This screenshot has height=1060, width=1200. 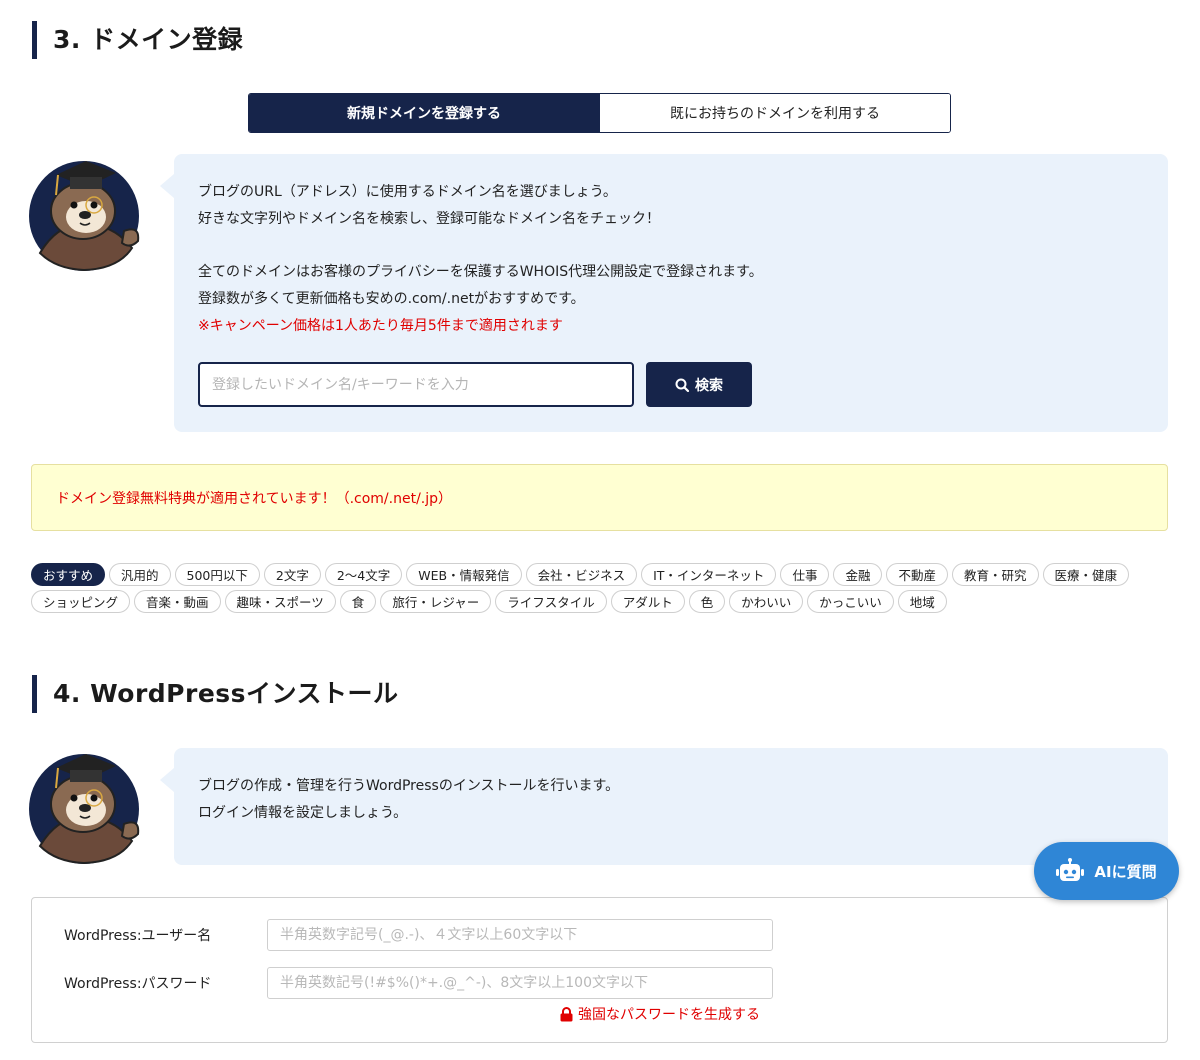 I want to click on wp-password-row: WordPress:パスワード, so click(x=418, y=983).